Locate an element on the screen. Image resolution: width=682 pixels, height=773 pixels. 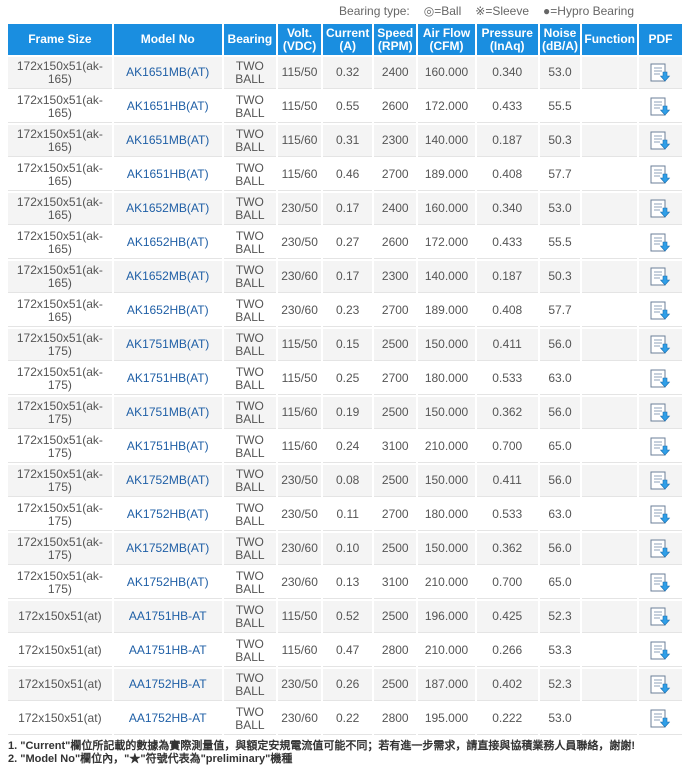
pressure-cell: 0.425 is located at coordinates (507, 617).